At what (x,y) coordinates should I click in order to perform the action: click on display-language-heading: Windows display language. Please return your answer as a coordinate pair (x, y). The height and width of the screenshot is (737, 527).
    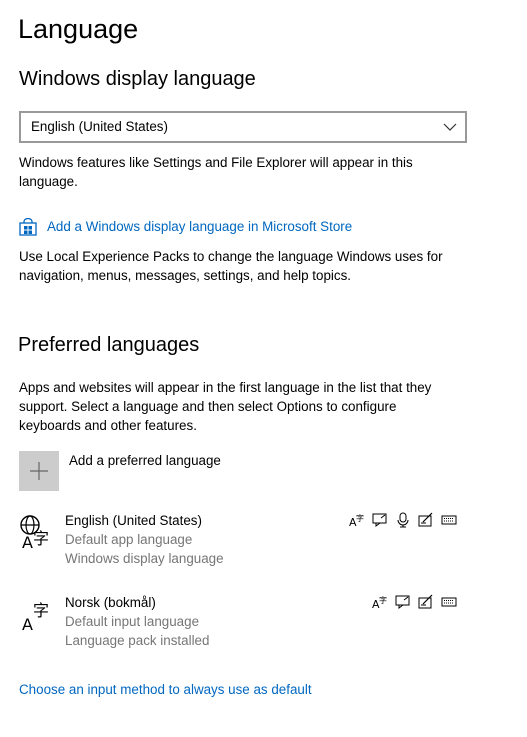
    Looking at the image, I should click on (137, 79).